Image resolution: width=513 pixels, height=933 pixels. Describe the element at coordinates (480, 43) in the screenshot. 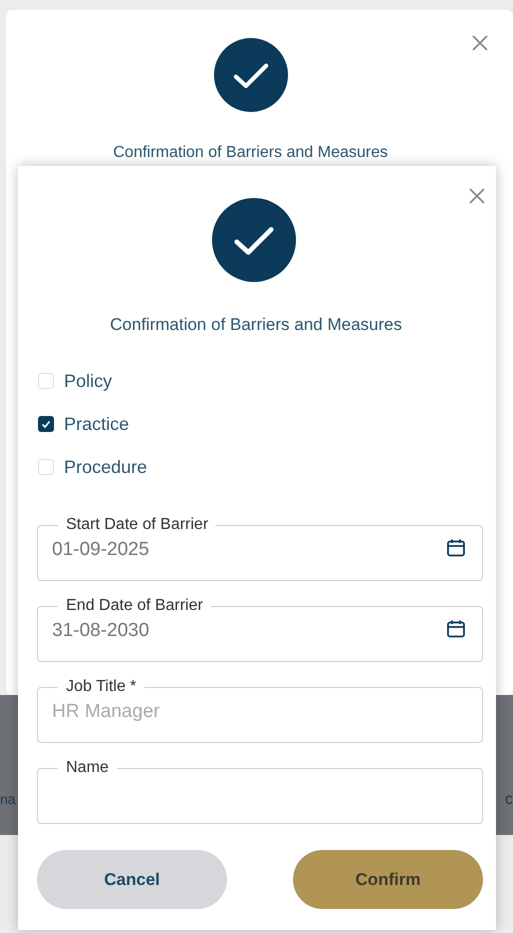

I see `close-icon` at that location.